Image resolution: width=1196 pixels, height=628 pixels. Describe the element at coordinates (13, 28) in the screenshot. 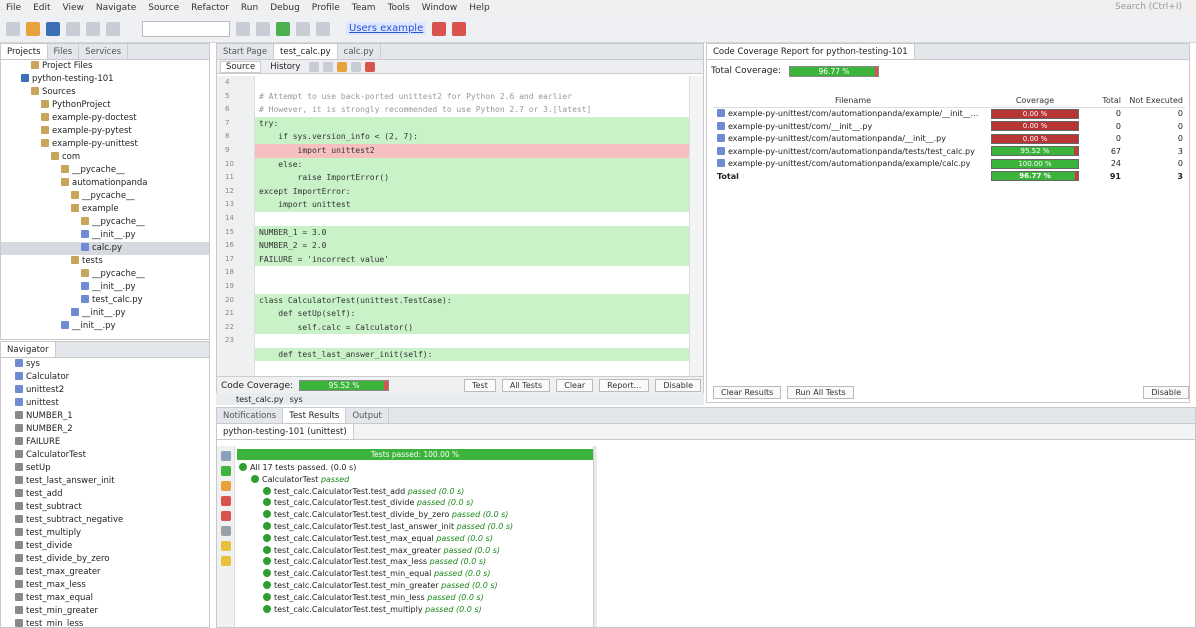

I see `new-project-icon` at that location.